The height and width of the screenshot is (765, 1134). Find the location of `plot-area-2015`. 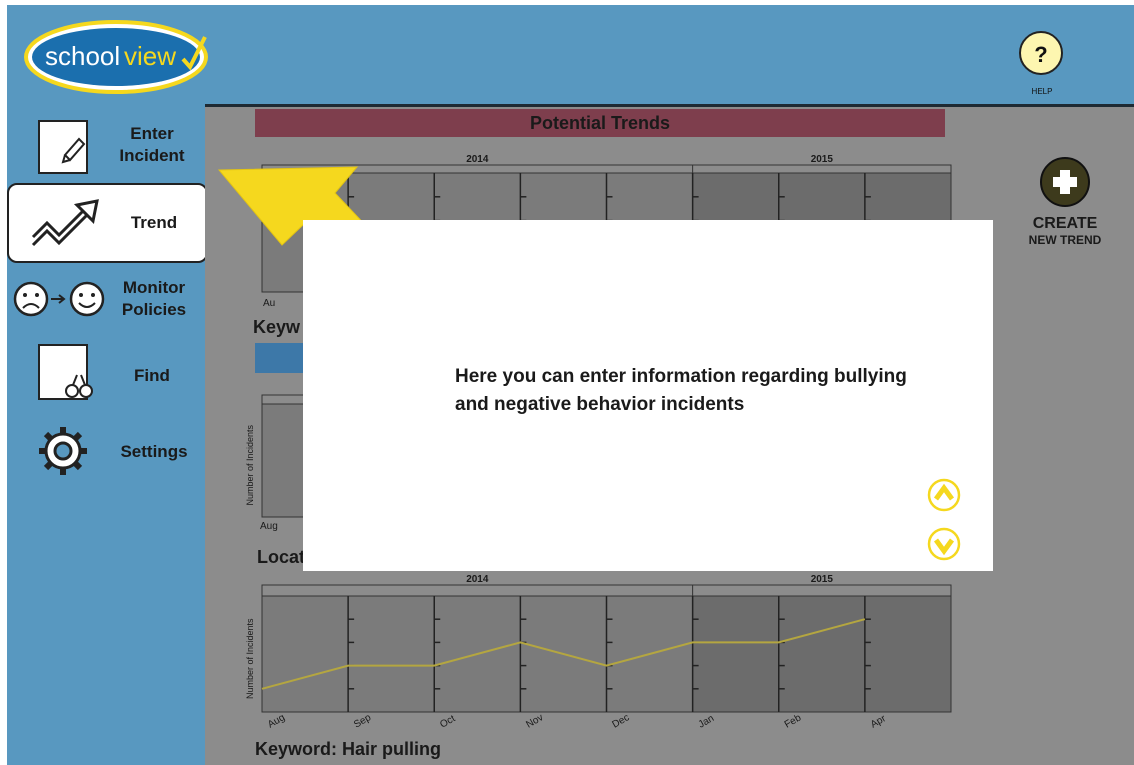

plot-area-2015 is located at coordinates (822, 654).